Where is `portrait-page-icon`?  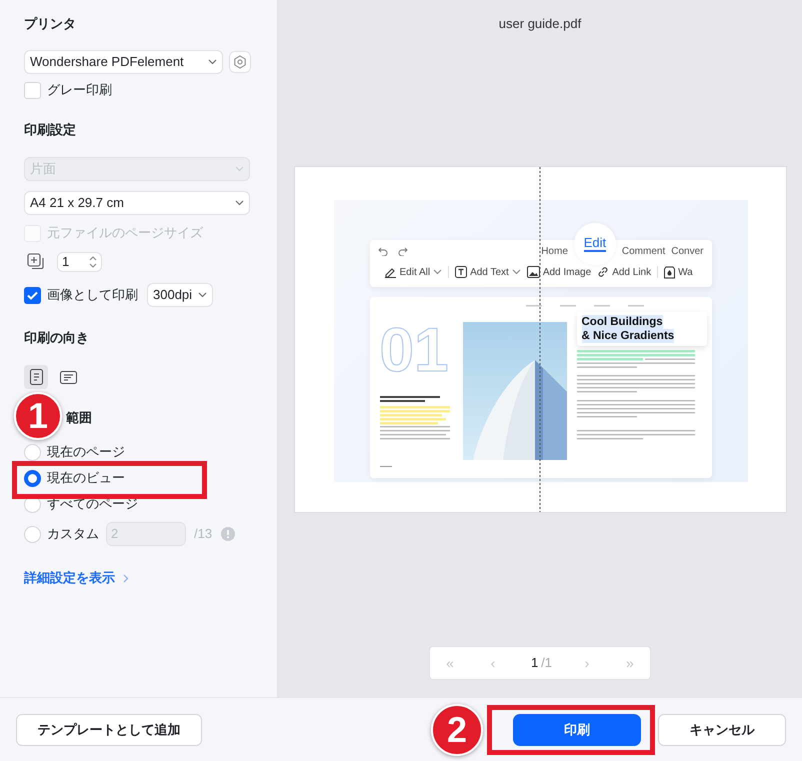 portrait-page-icon is located at coordinates (36, 377).